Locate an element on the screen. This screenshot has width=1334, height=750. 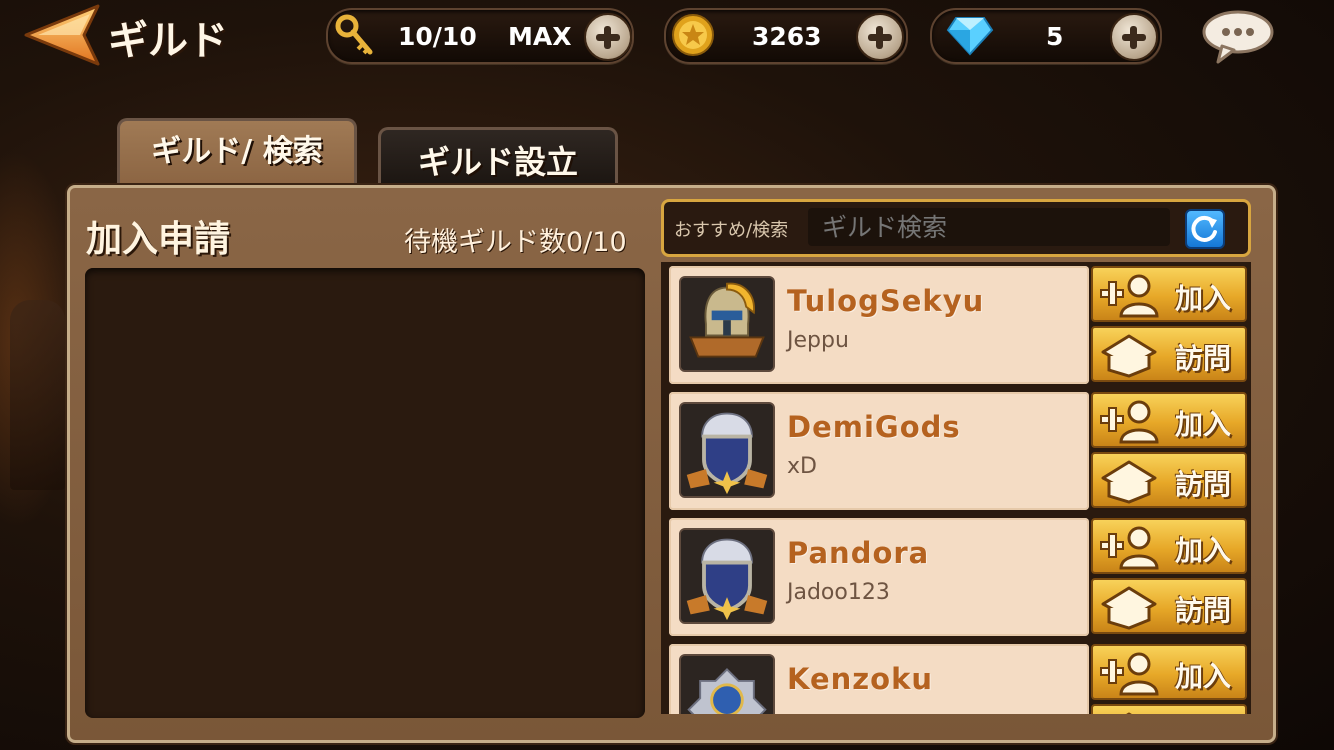
guild-leader: Jadoo123 is located at coordinates (838, 592).